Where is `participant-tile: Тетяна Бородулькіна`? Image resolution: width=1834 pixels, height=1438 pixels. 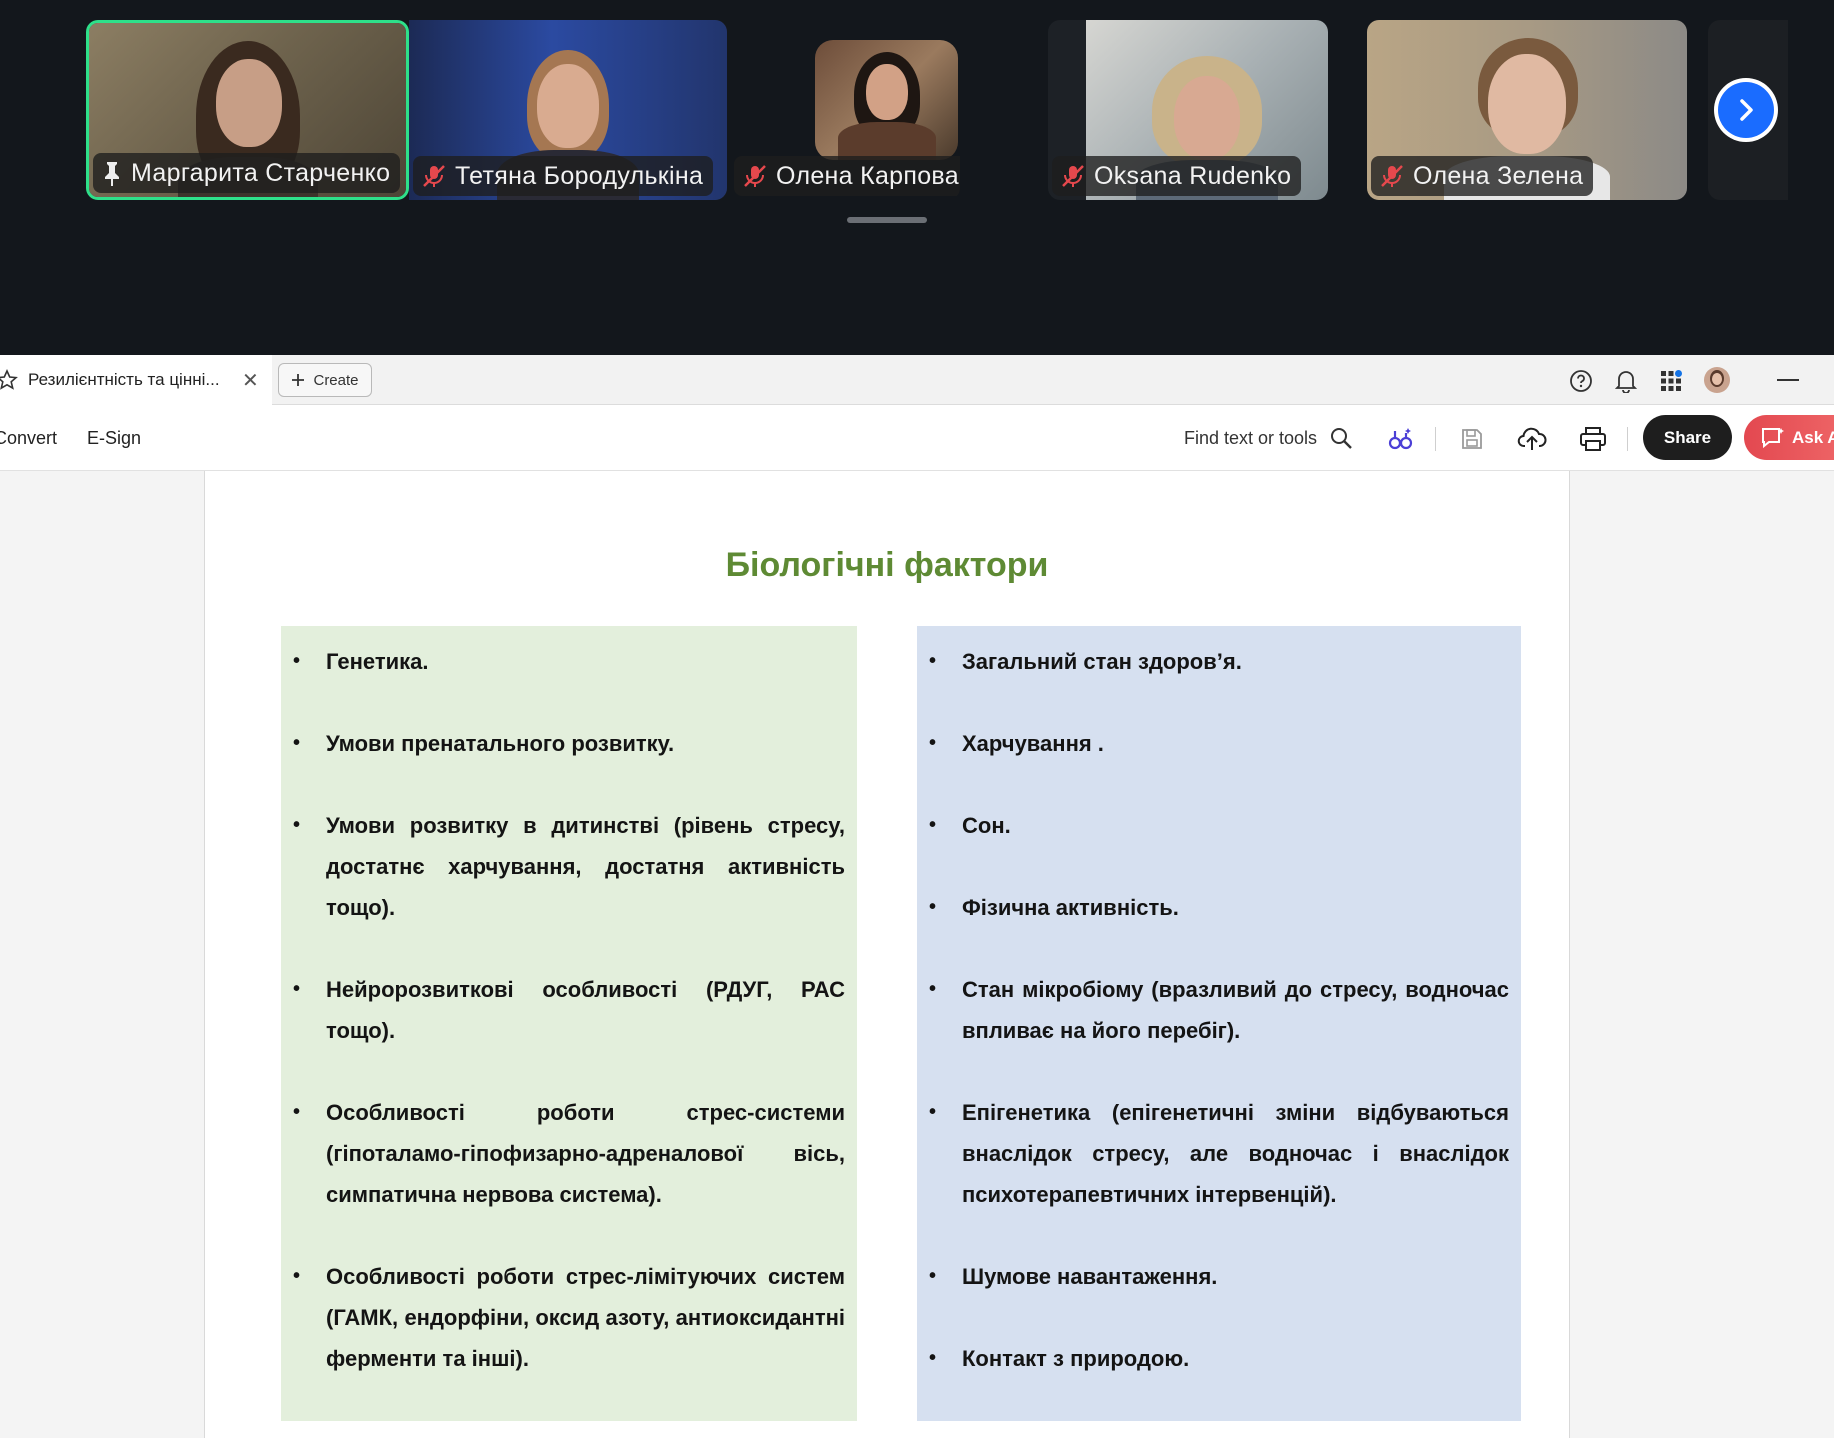
participant-tile: Тетяна Бородулькіна is located at coordinates (568, 110).